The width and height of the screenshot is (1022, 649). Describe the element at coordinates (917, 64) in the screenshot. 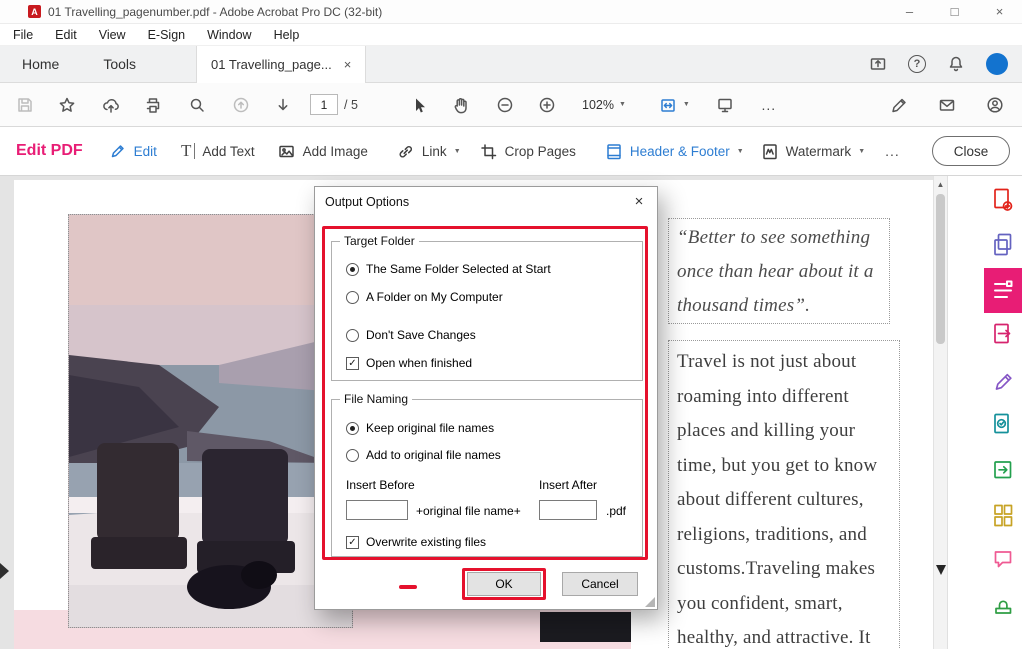

I see `help-icon: ?` at that location.